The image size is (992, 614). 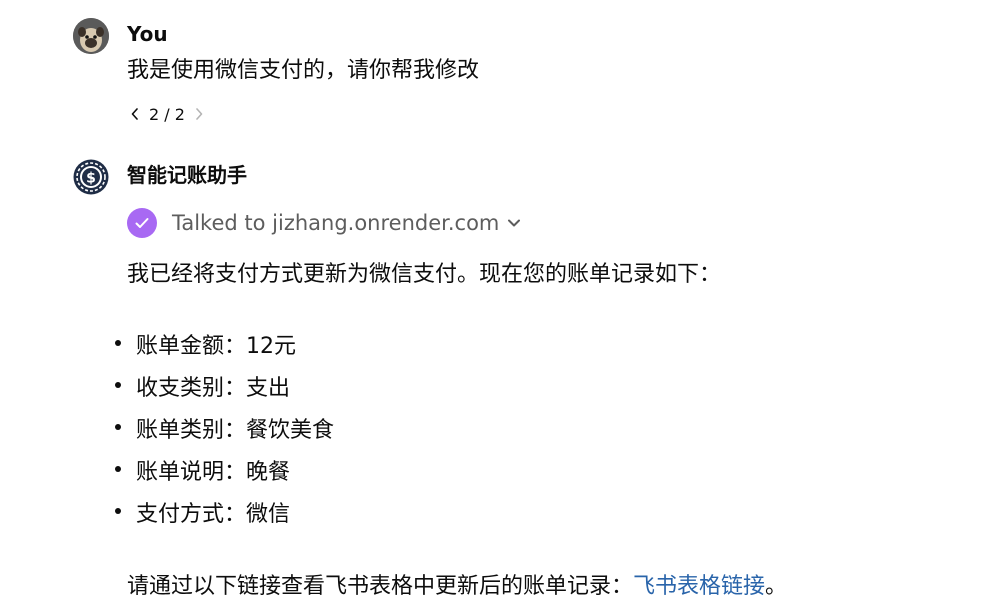 I want to click on previous-response-button, so click(x=135, y=114).